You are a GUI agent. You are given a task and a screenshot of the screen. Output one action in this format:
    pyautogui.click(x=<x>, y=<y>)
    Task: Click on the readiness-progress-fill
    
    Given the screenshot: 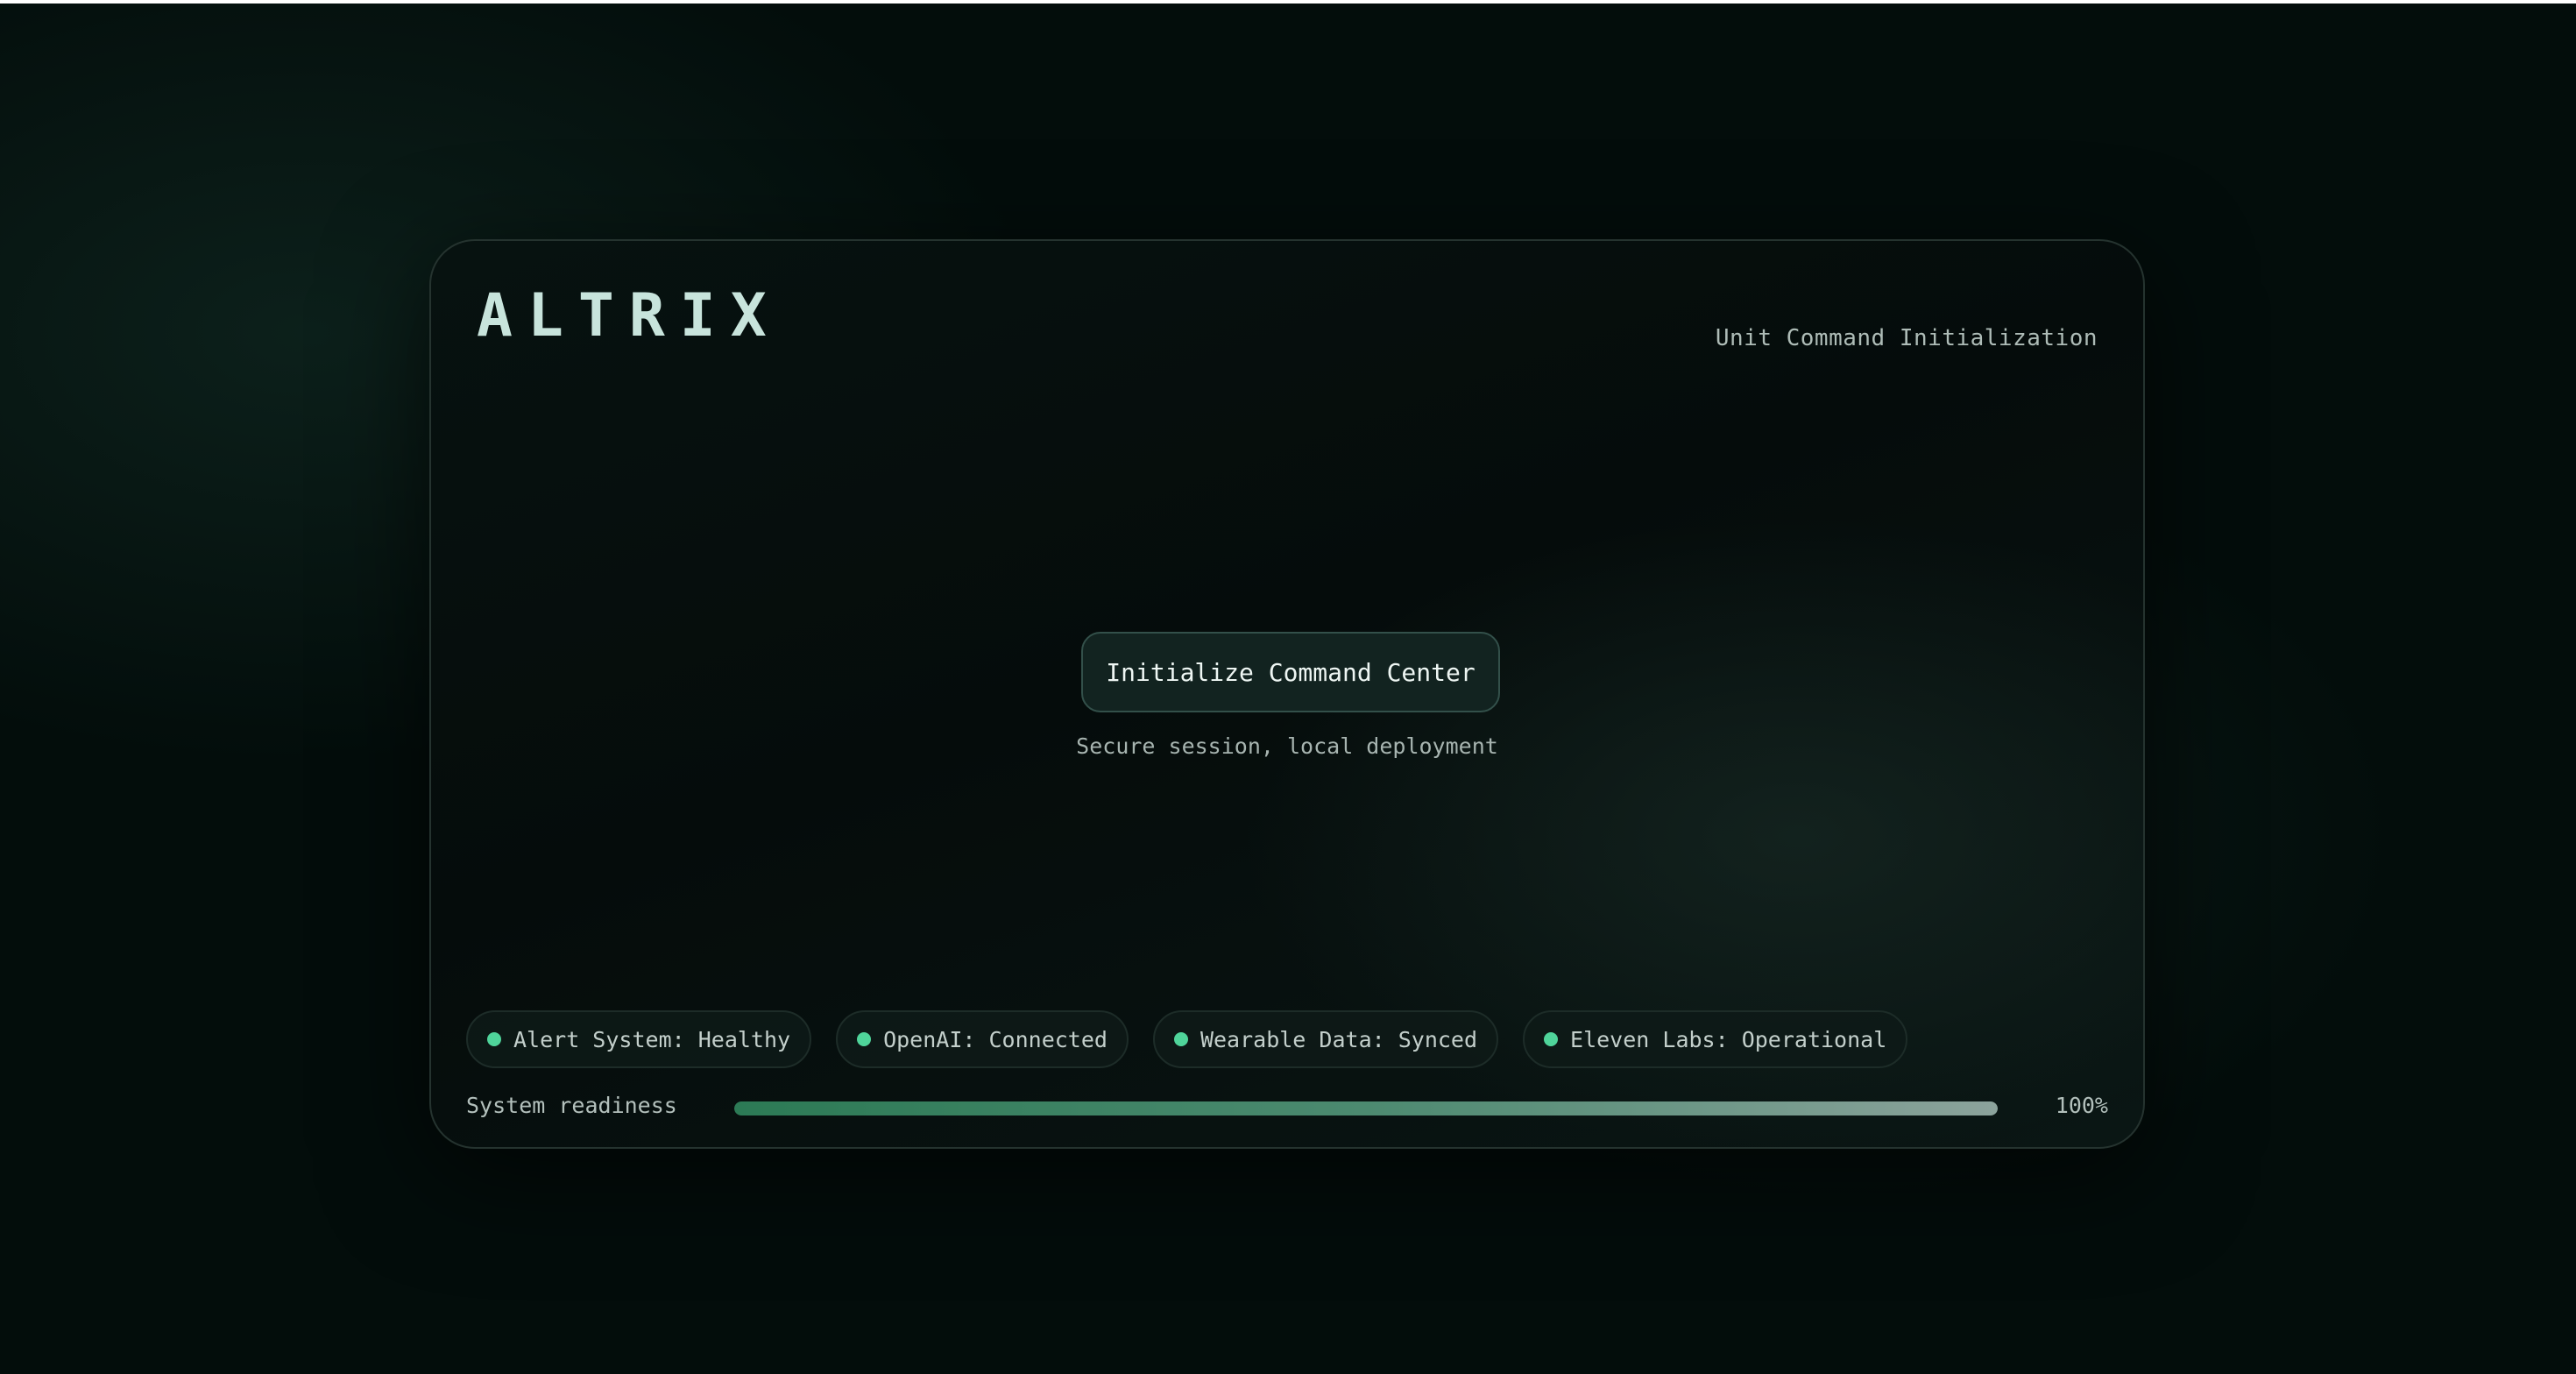 What is the action you would take?
    pyautogui.click(x=1366, y=1108)
    